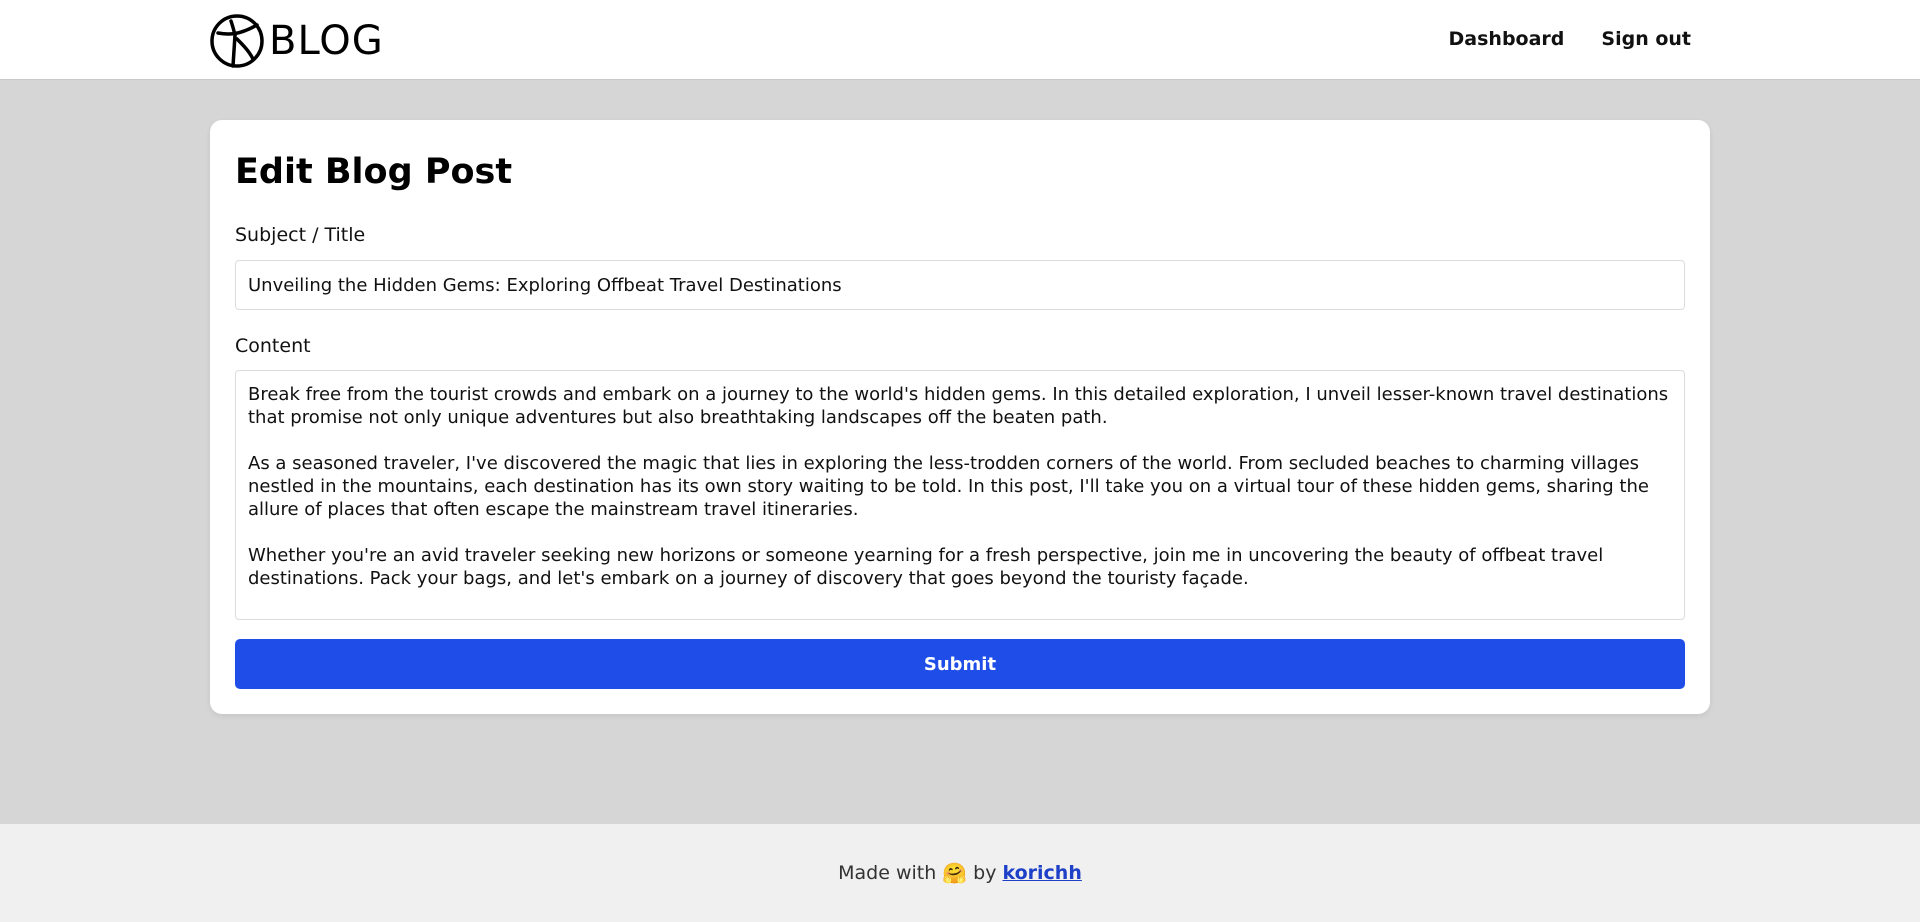  Describe the element at coordinates (1041, 873) in the screenshot. I see `author-link: korichh` at that location.